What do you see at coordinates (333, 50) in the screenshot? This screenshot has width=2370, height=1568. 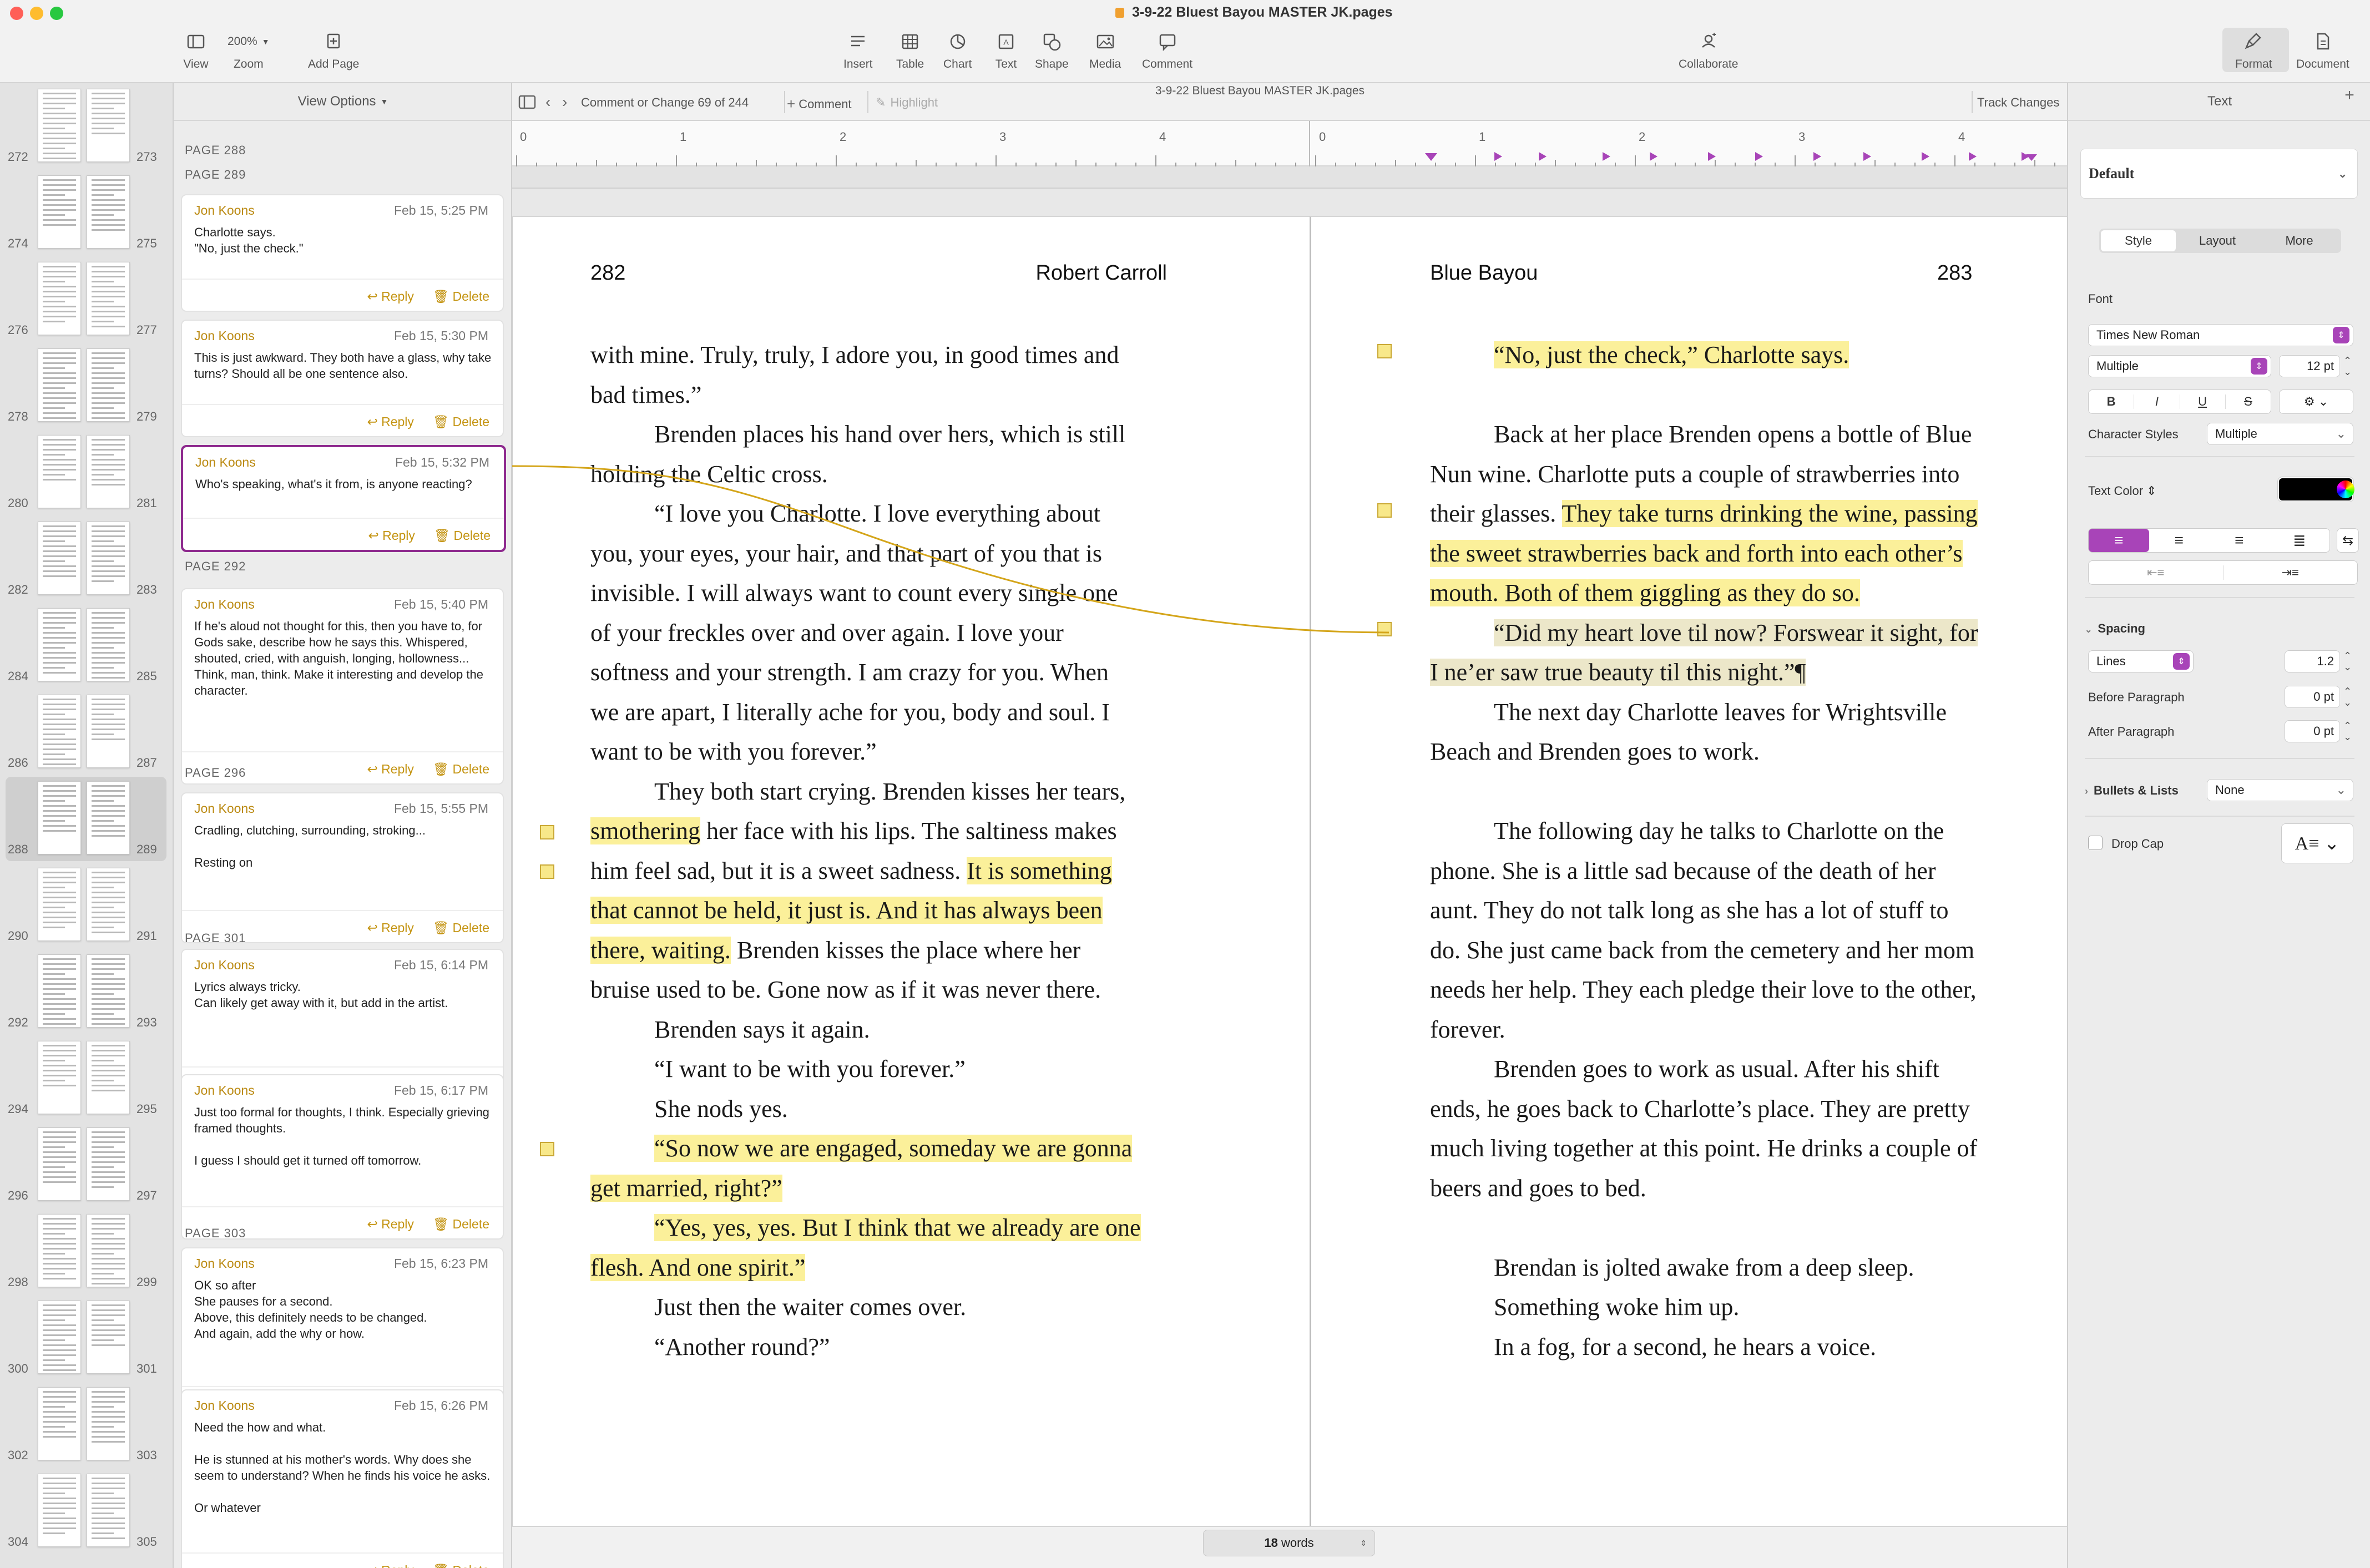 I see `add-page-button: Add Page` at bounding box center [333, 50].